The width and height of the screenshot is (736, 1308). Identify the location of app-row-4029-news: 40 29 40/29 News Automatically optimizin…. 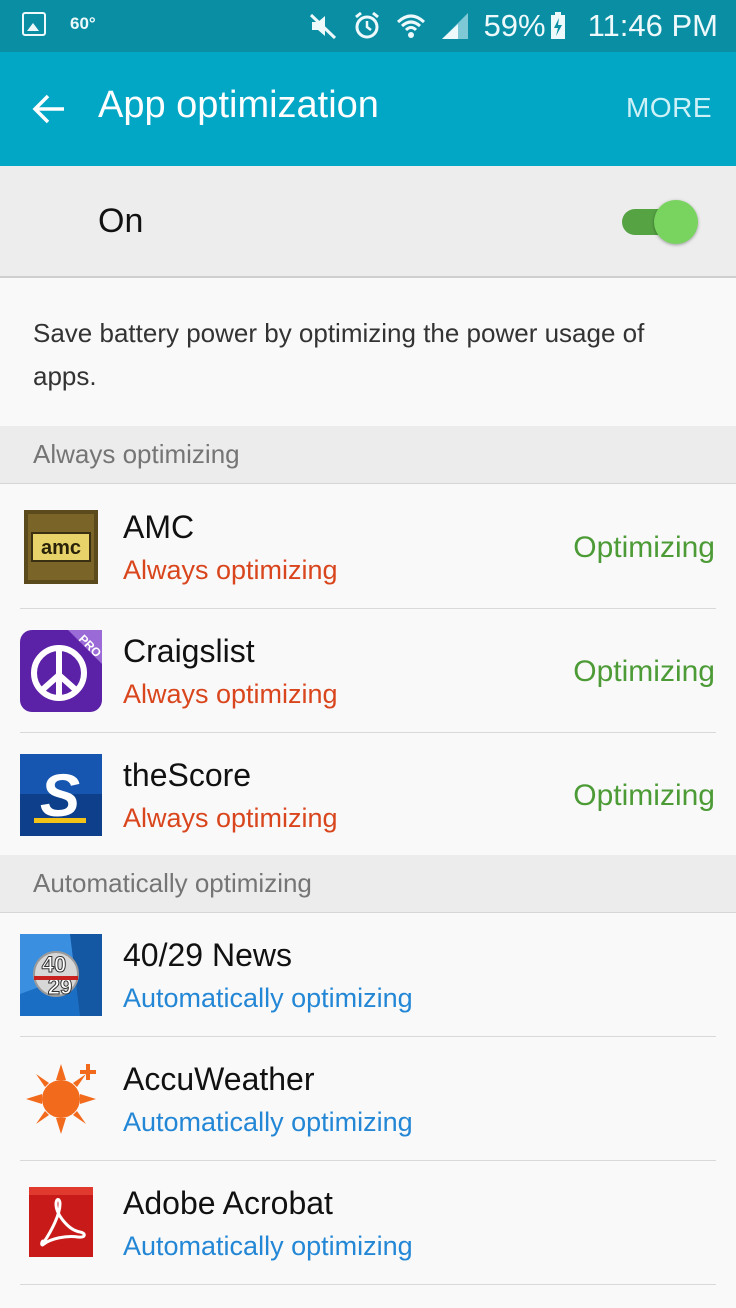
(368, 975).